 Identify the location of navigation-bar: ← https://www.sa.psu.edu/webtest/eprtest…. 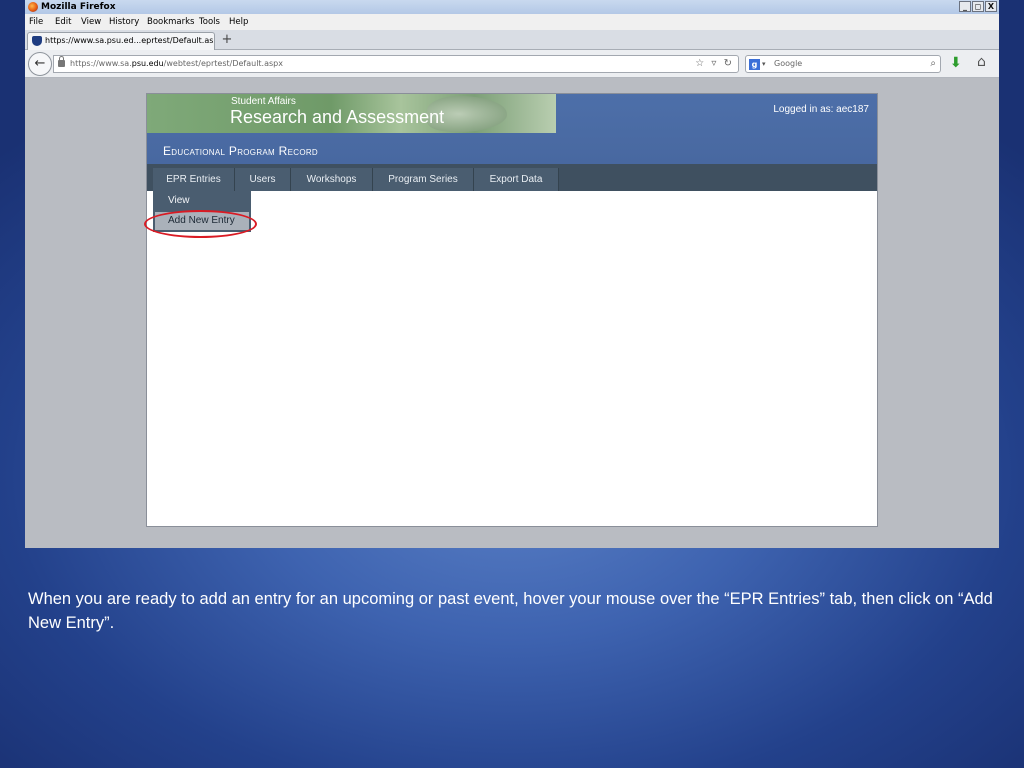
(512, 64).